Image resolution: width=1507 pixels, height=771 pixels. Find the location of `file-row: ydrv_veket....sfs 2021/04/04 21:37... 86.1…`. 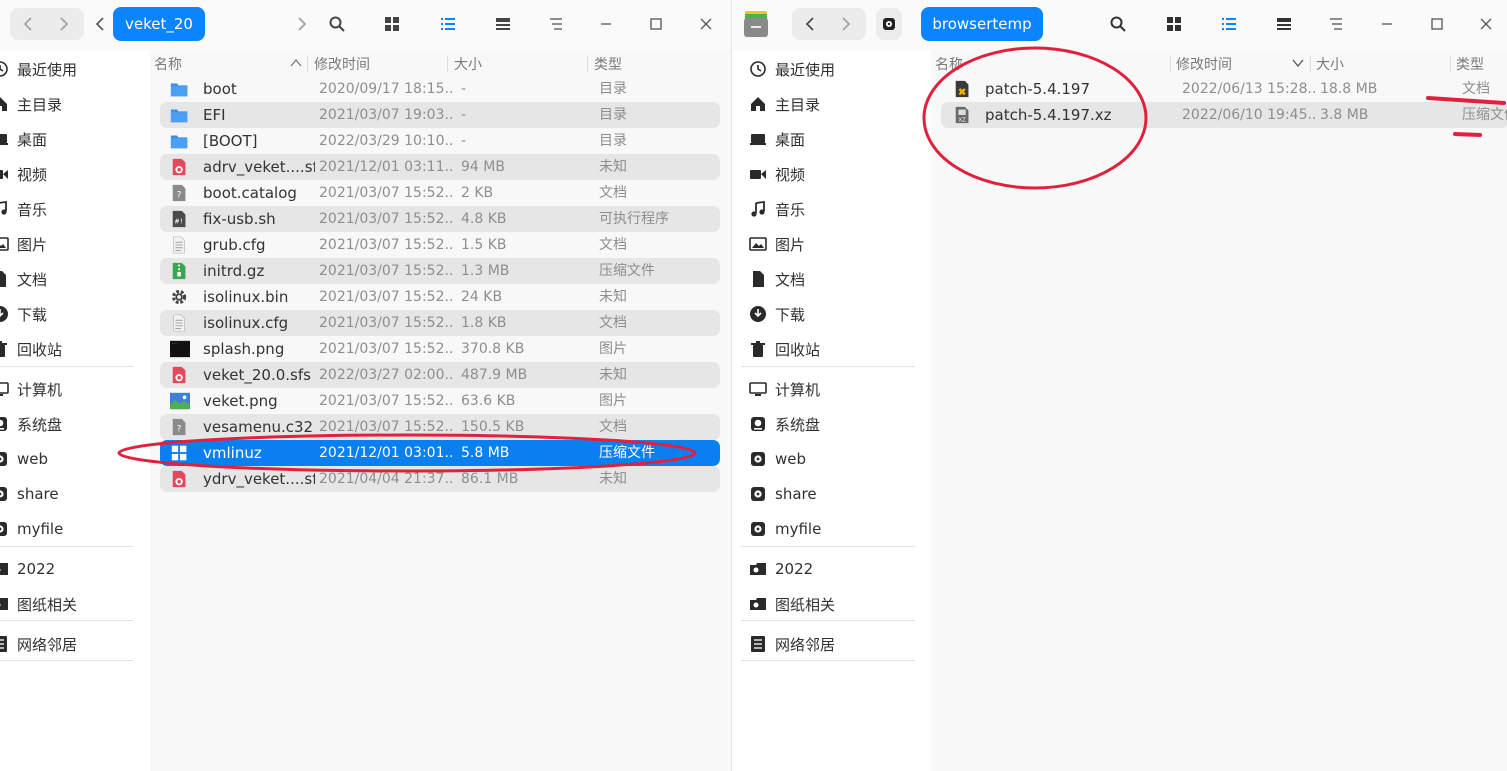

file-row: ydrv_veket....sfs 2021/04/04 21:37... 86.1… is located at coordinates (440, 479).